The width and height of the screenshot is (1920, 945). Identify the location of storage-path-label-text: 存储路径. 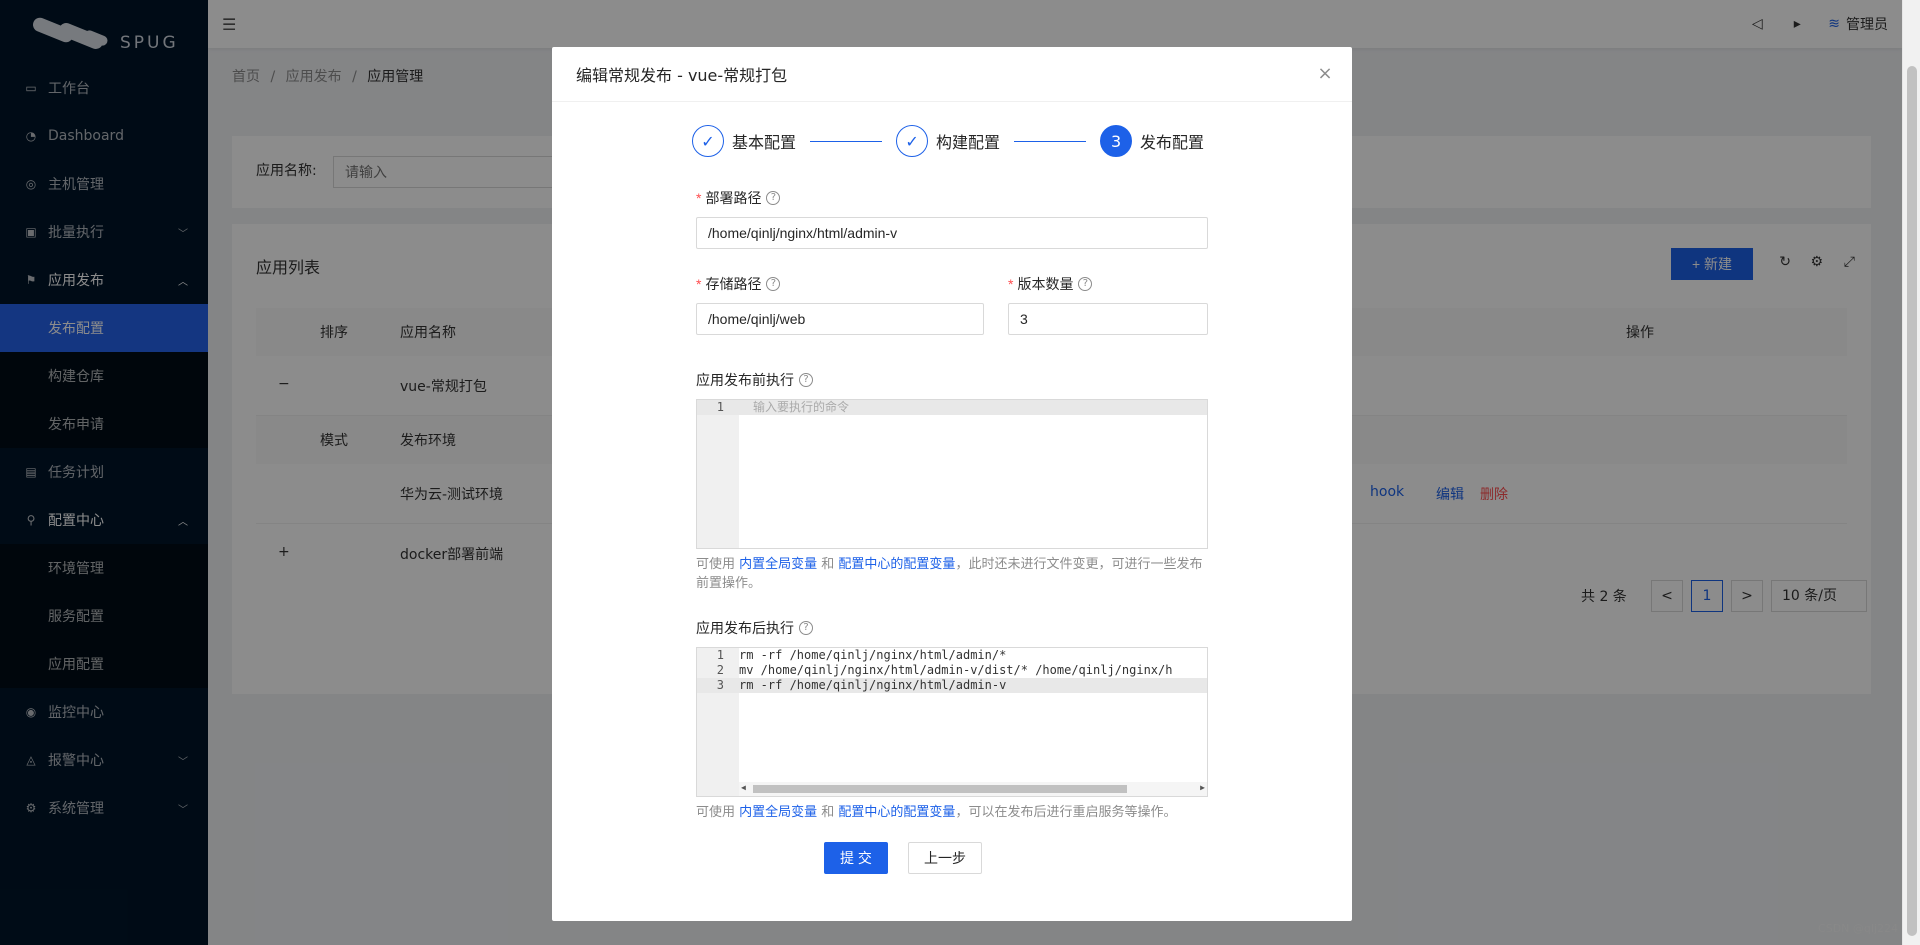
(733, 285).